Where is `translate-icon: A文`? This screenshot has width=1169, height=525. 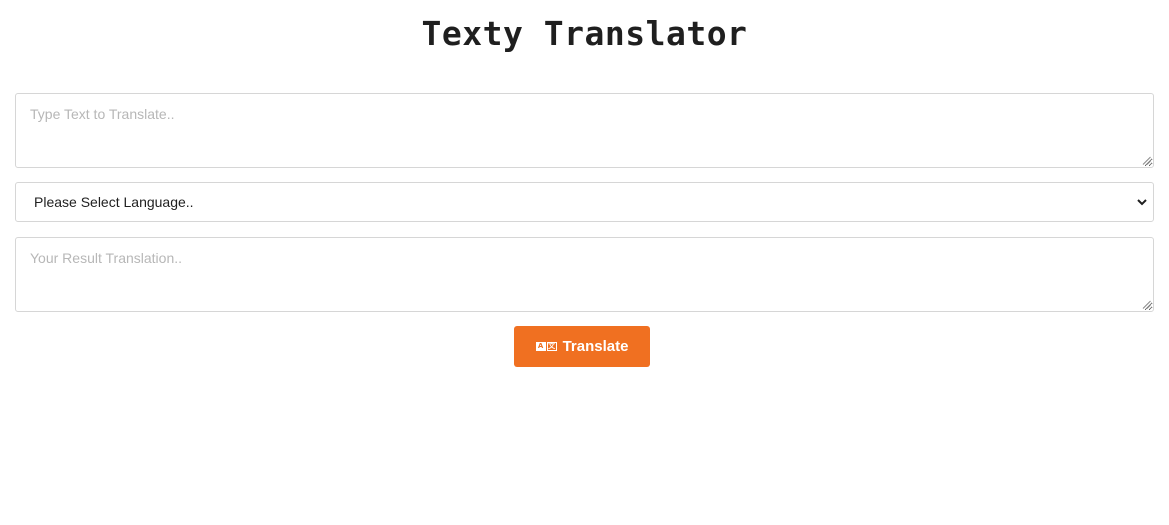 translate-icon: A文 is located at coordinates (546, 346).